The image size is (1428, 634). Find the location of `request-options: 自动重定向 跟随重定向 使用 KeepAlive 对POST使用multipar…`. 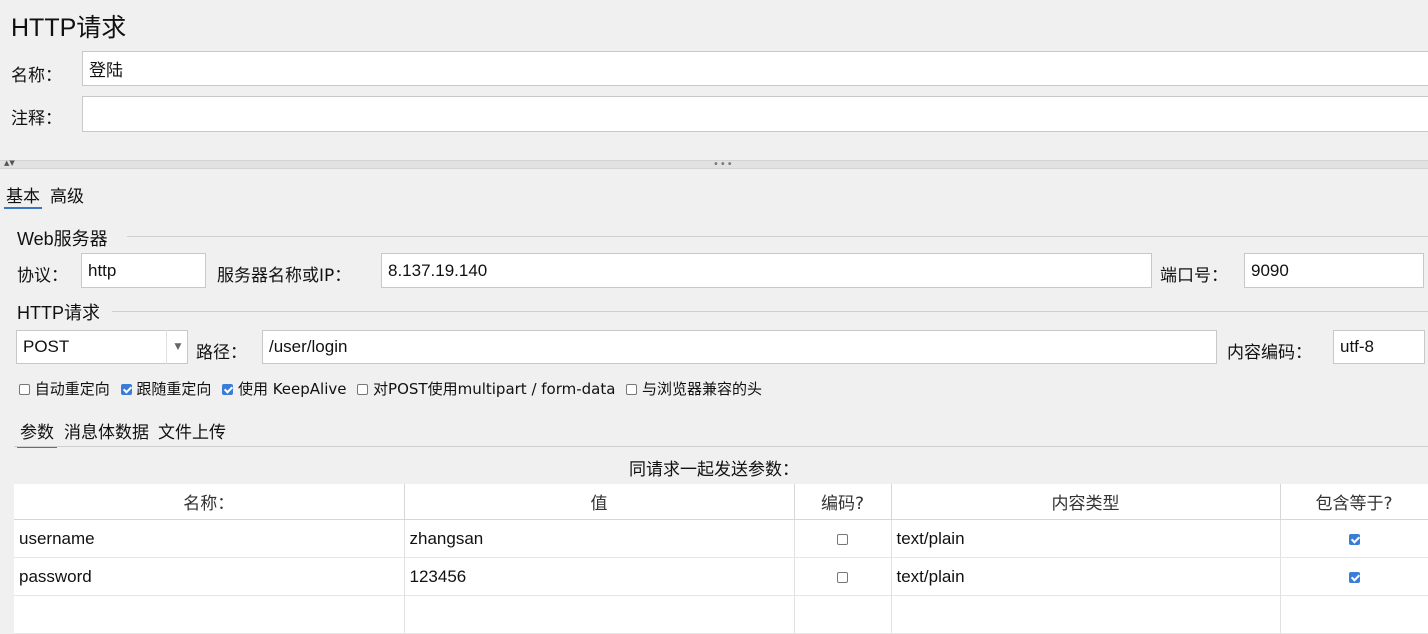

request-options: 自动重定向 跟随重定向 使用 KeepAlive 对POST使用multipar… is located at coordinates (393, 388).